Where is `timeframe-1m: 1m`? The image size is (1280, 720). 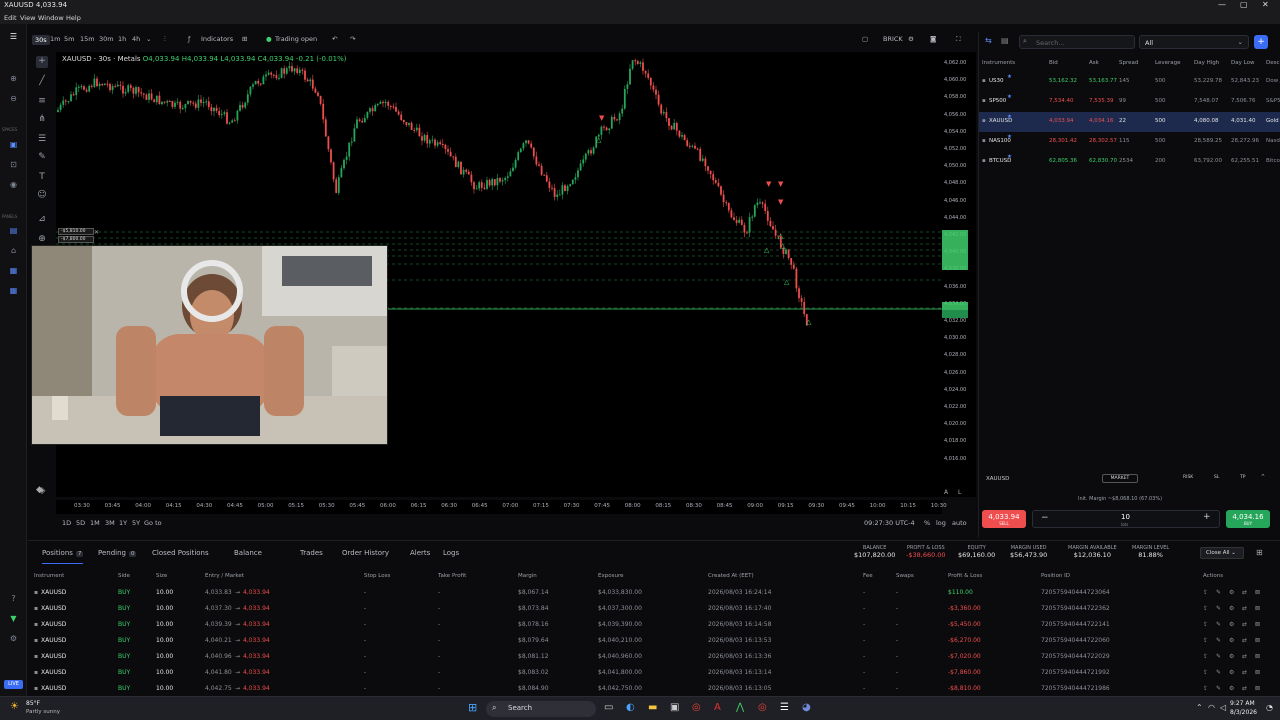 timeframe-1m: 1m is located at coordinates (55, 39).